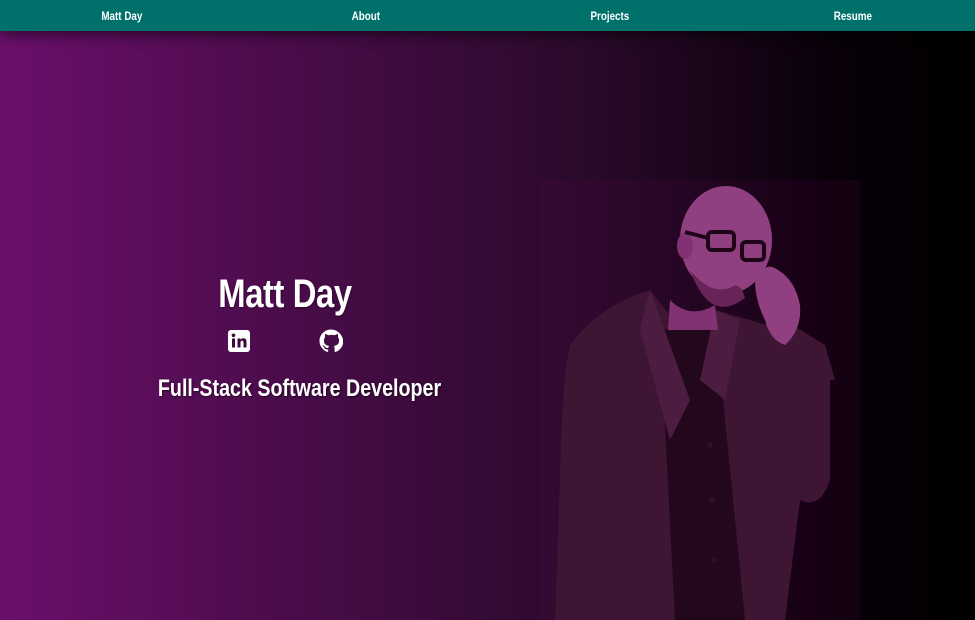  Describe the element at coordinates (487, 15) in the screenshot. I see `navbar: Matt Day About Projects Resume` at that location.